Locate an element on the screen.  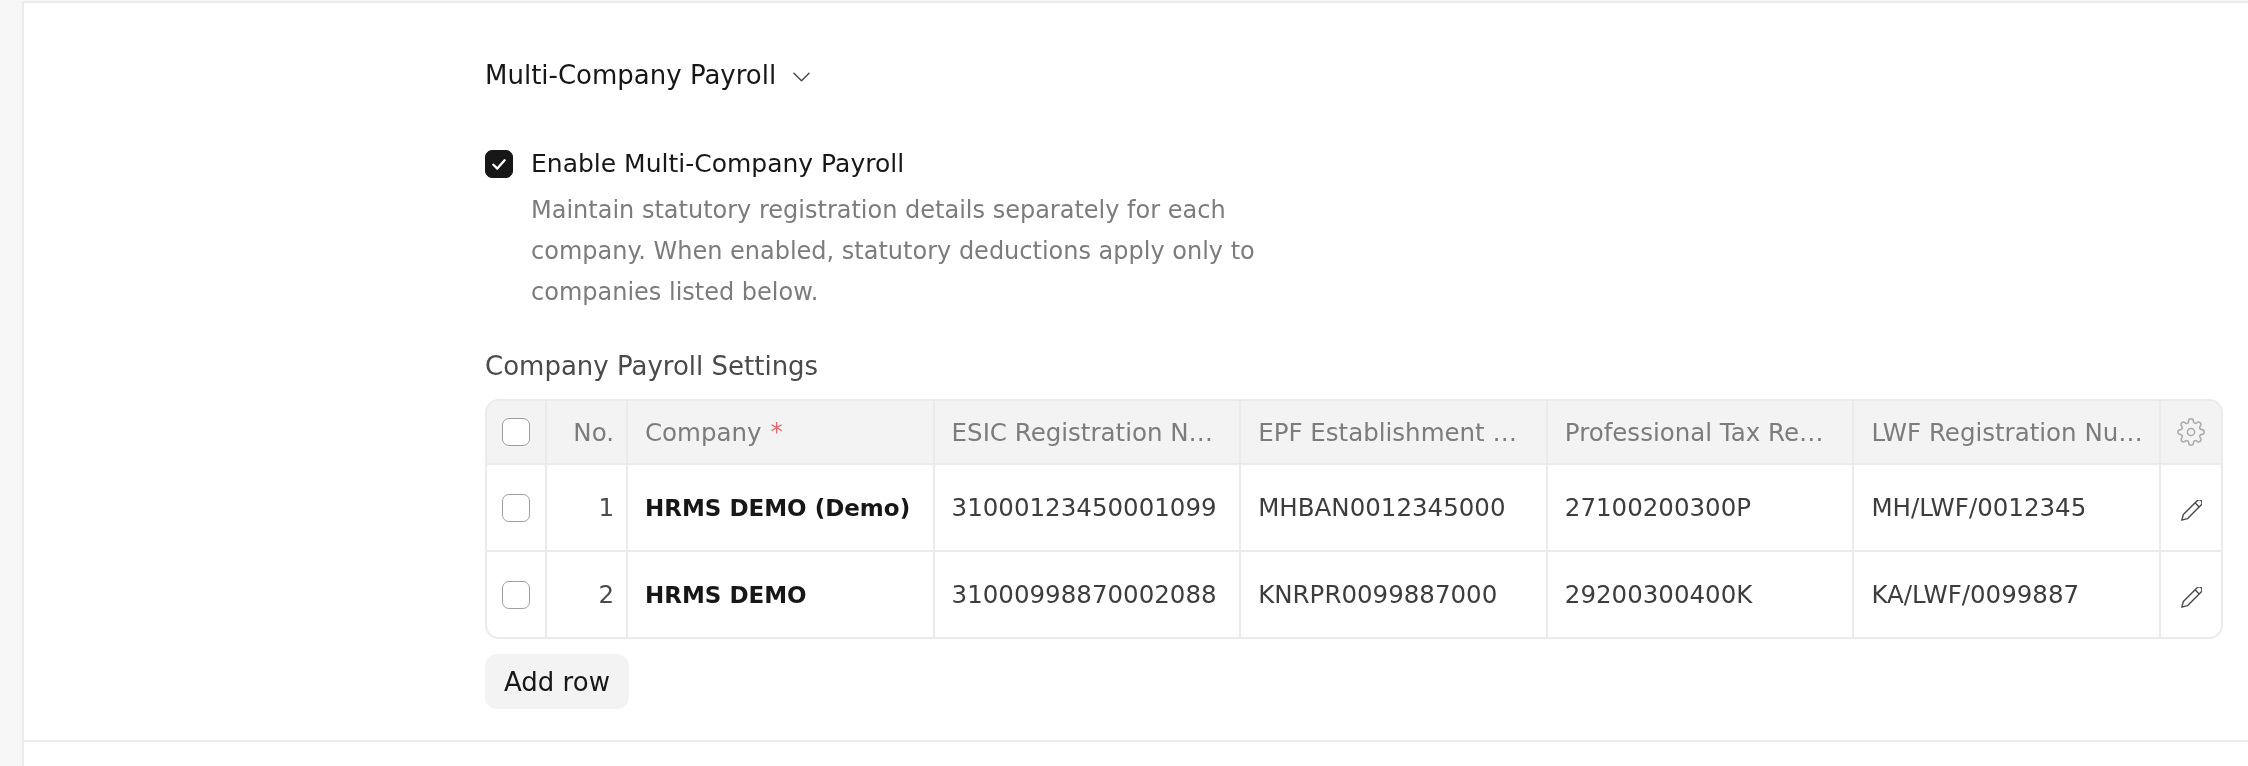
select-all-checkbox is located at coordinates (516, 432).